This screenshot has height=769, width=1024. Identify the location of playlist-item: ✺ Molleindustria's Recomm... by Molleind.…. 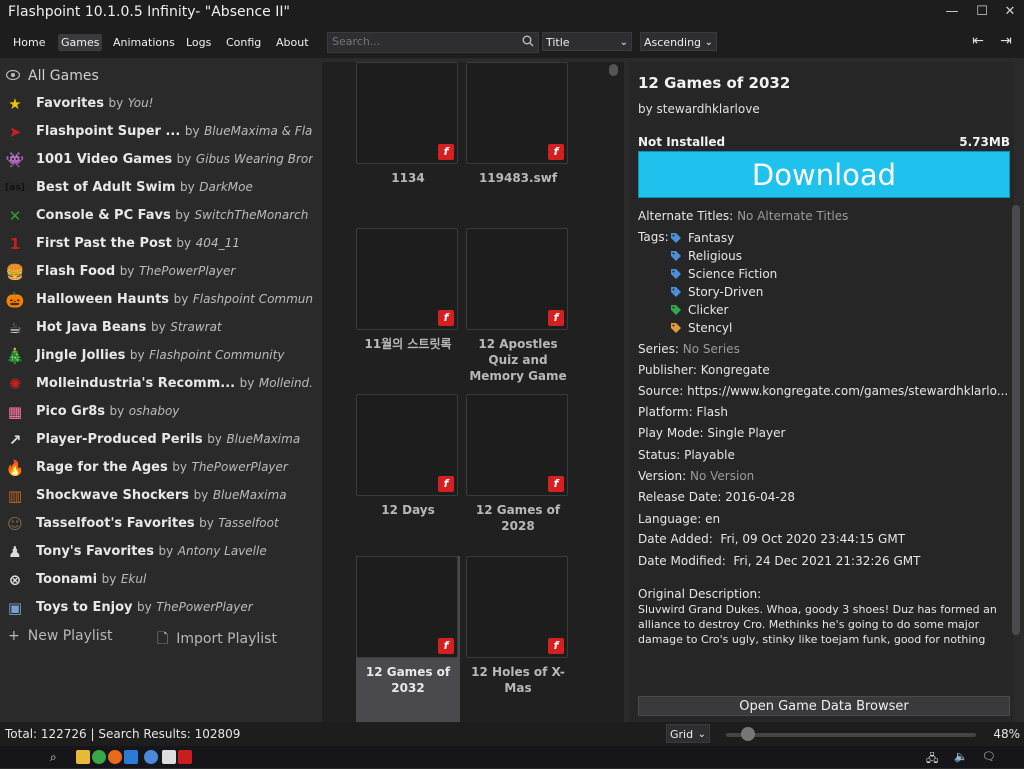
(159, 384).